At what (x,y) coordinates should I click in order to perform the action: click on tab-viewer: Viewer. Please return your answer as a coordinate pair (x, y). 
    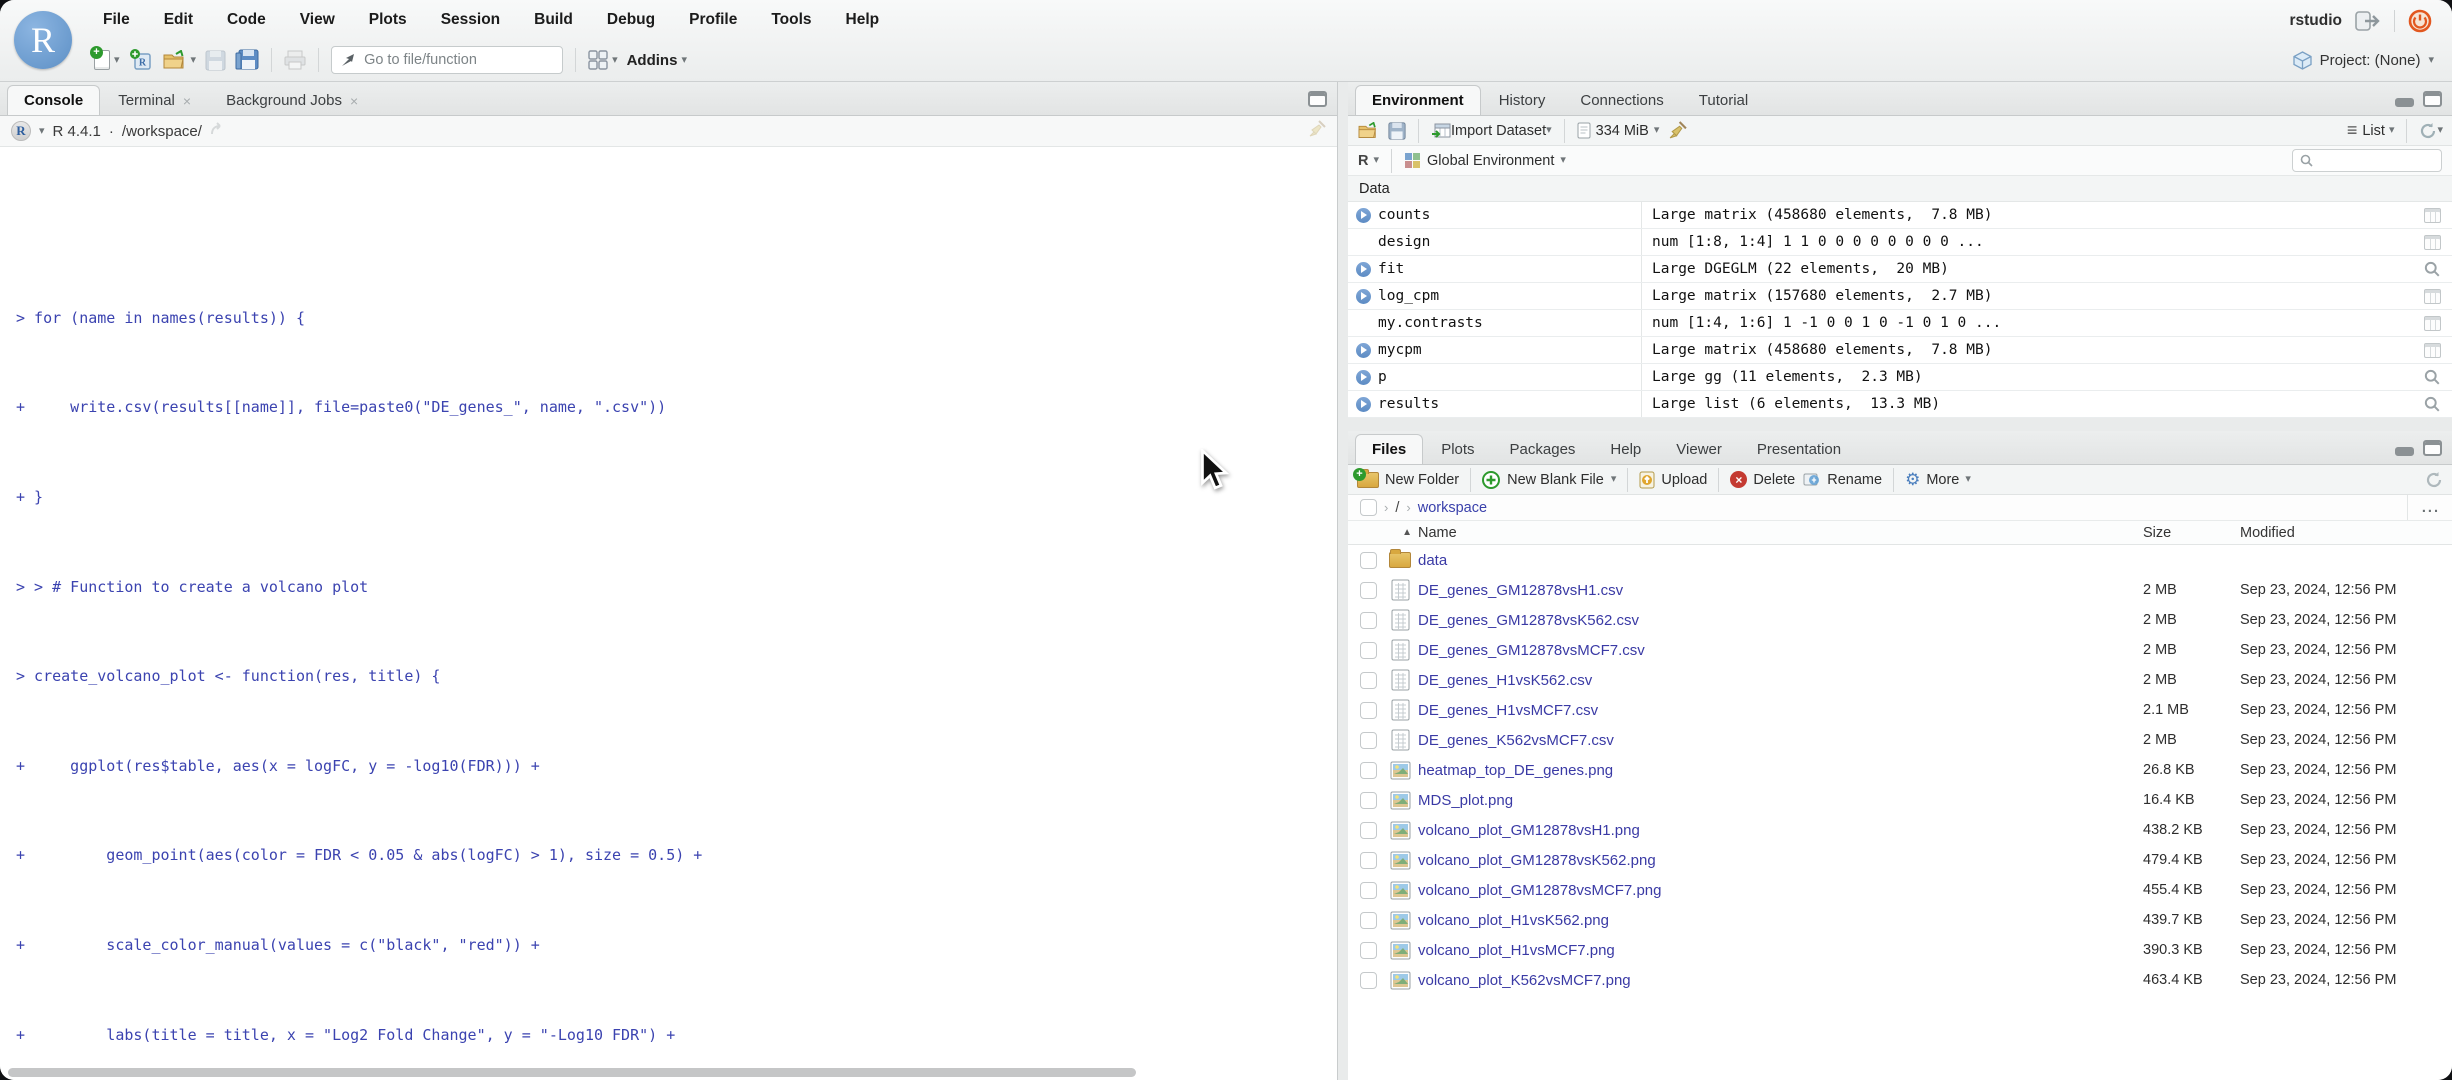
    Looking at the image, I should click on (1699, 449).